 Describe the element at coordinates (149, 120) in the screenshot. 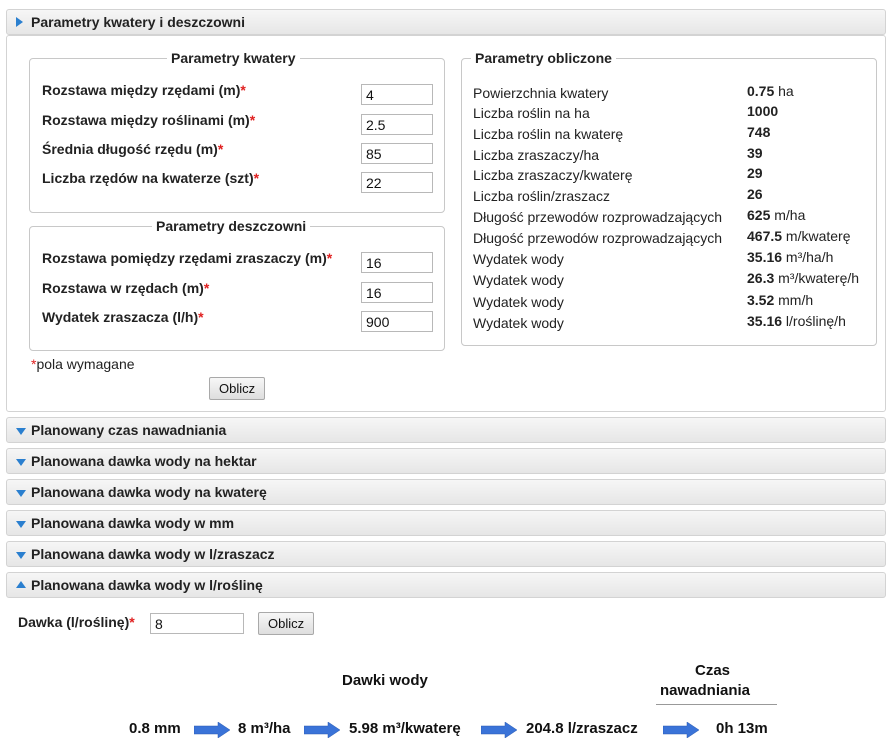

I see `label-rozstawa-rosliny: Rozstawa między roślinami (m)*` at that location.